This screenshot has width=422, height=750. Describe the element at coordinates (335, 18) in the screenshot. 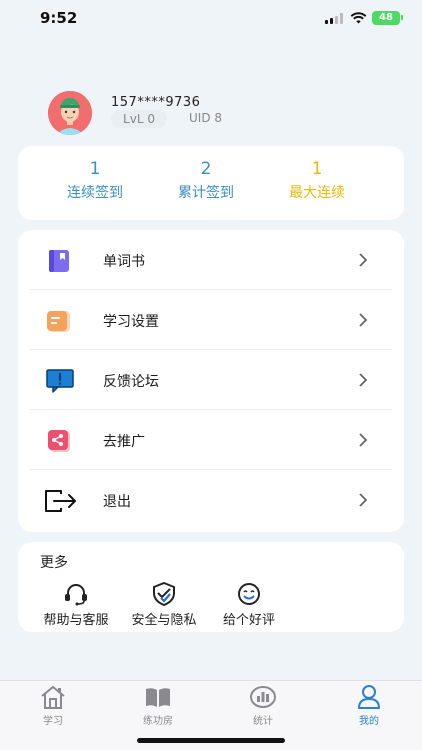

I see `signal-icon` at that location.